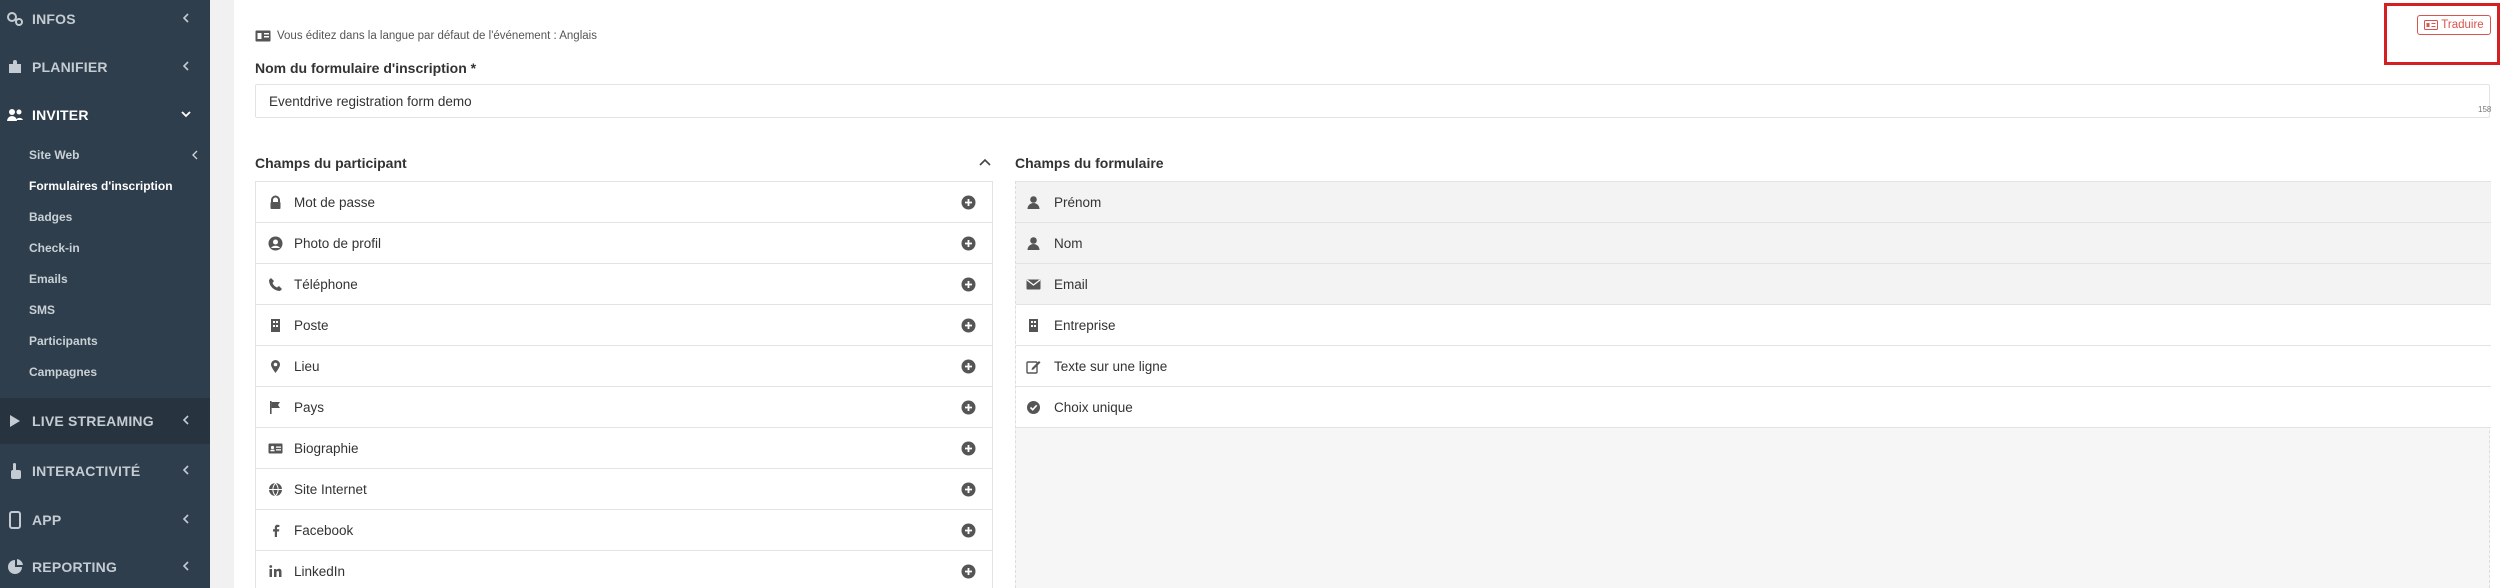 This screenshot has width=2504, height=588. I want to click on sidebar-item-infos: INFOS, so click(105, 21).